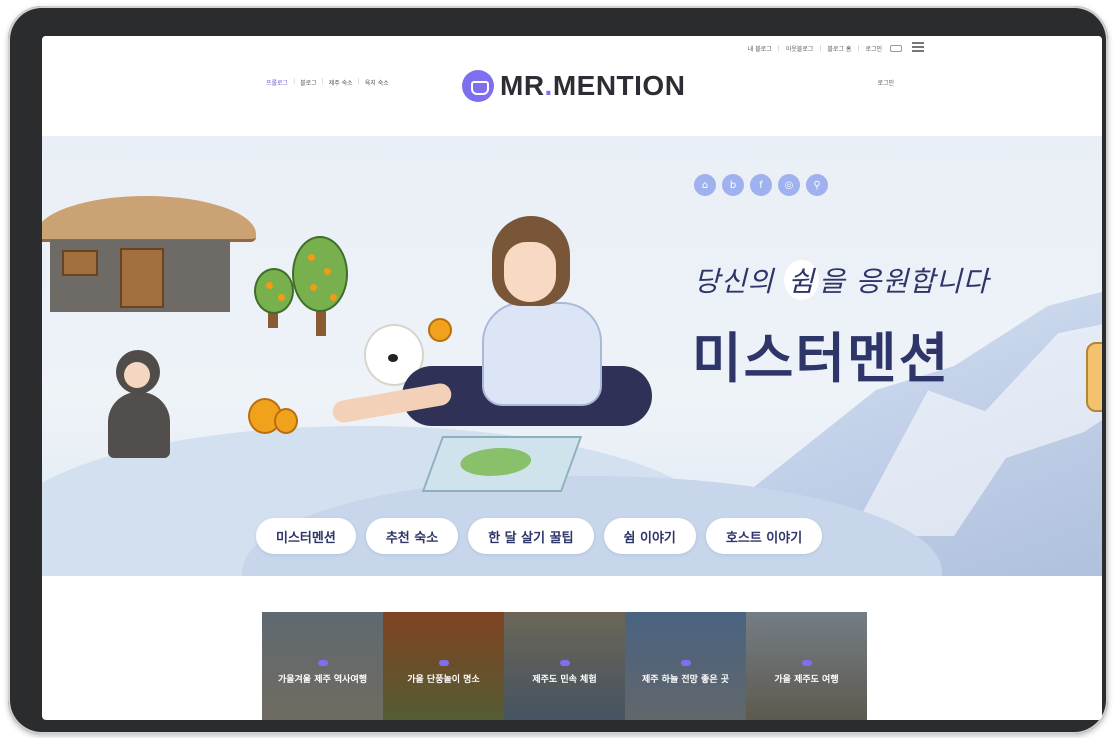 Image resolution: width=1113 pixels, height=738 pixels. I want to click on post-card: 제주 하늘 전망 좋은 곳, so click(685, 666).